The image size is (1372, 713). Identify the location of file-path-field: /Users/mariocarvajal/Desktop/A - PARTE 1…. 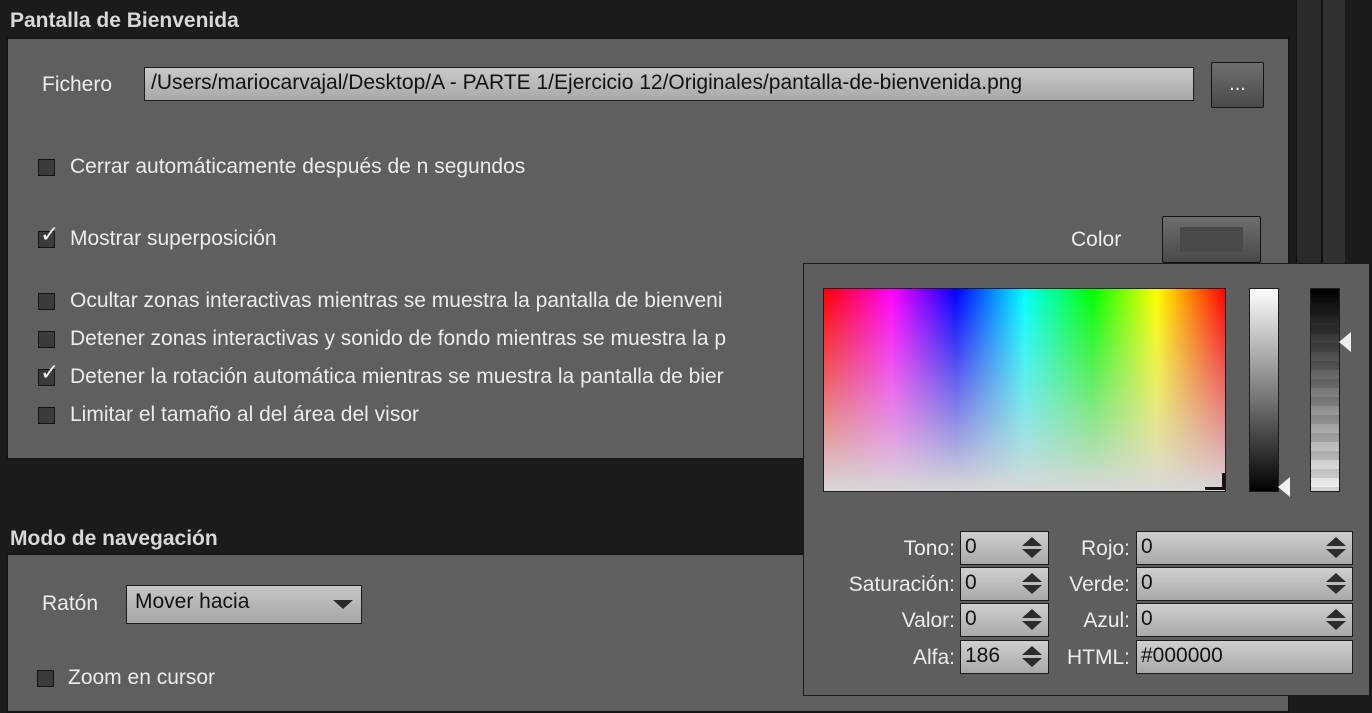
(669, 84).